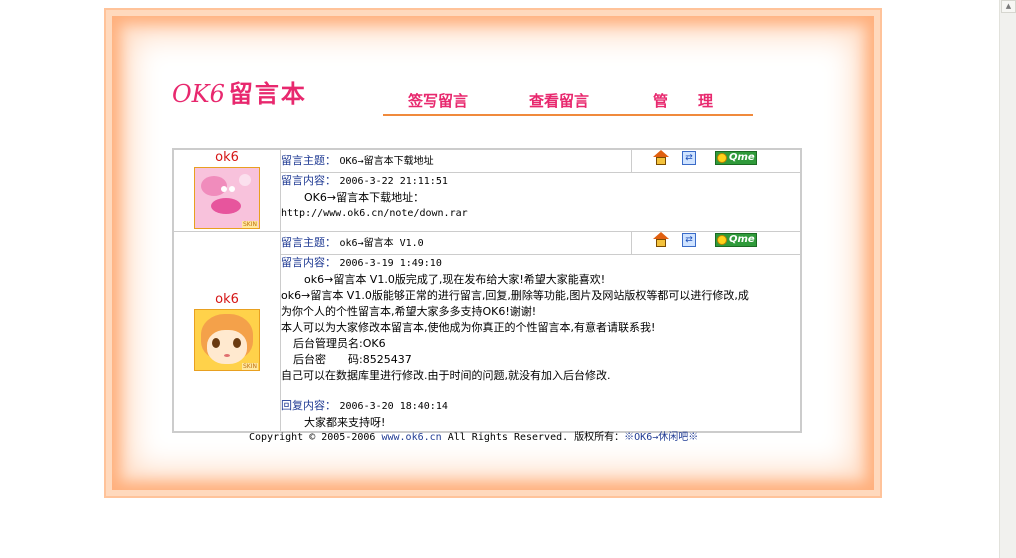  What do you see at coordinates (536, 437) in the screenshot?
I see `rights-text: All Rights Reserved. 版权所有：` at bounding box center [536, 437].